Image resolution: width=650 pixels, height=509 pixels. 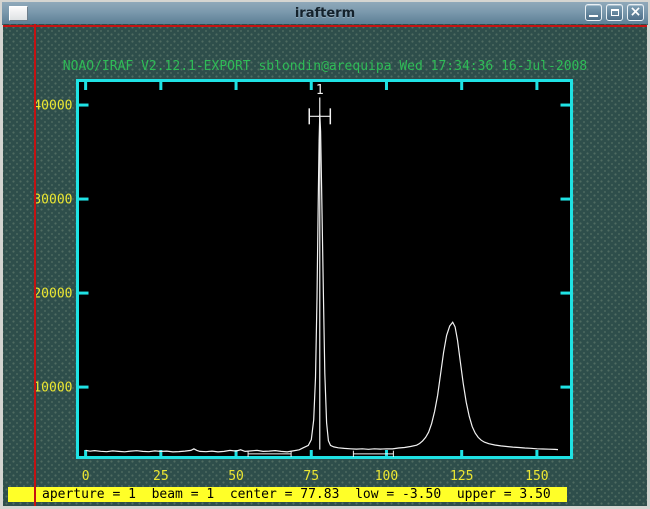 What do you see at coordinates (52, 106) in the screenshot?
I see `y-tick-label: 40000` at bounding box center [52, 106].